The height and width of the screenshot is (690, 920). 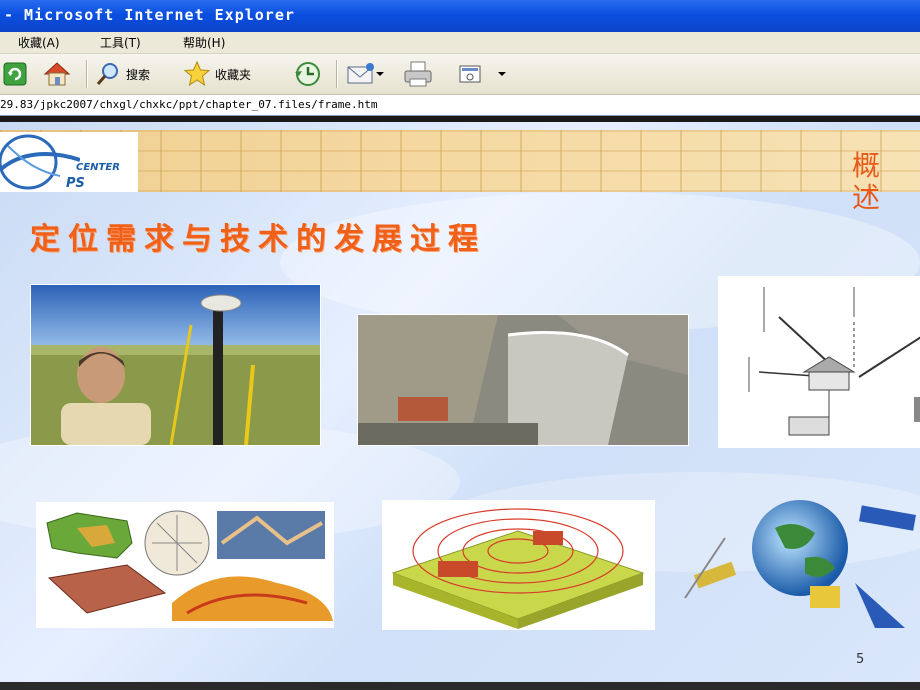 I want to click on construction-gps-photo, so click(x=518, y=565).